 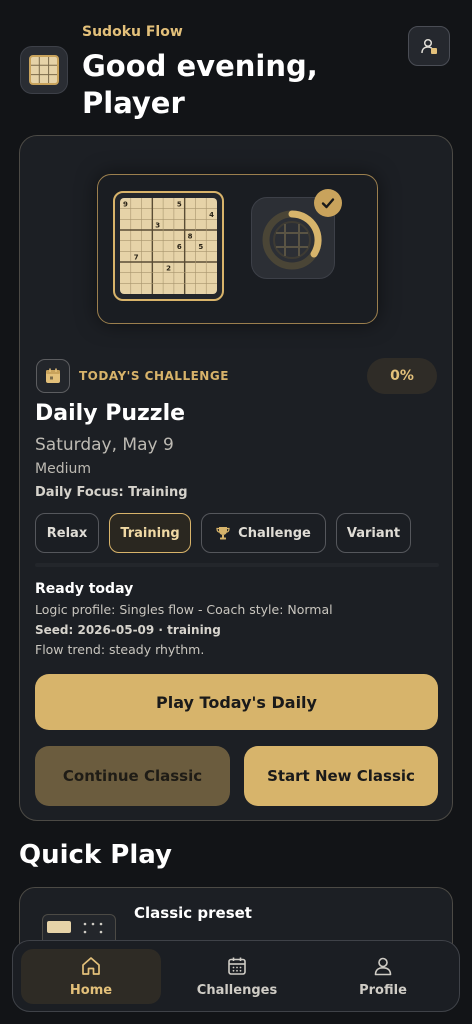 What do you see at coordinates (128, 630) in the screenshot?
I see `seed-text: Seed: 2026-05-09 · training` at bounding box center [128, 630].